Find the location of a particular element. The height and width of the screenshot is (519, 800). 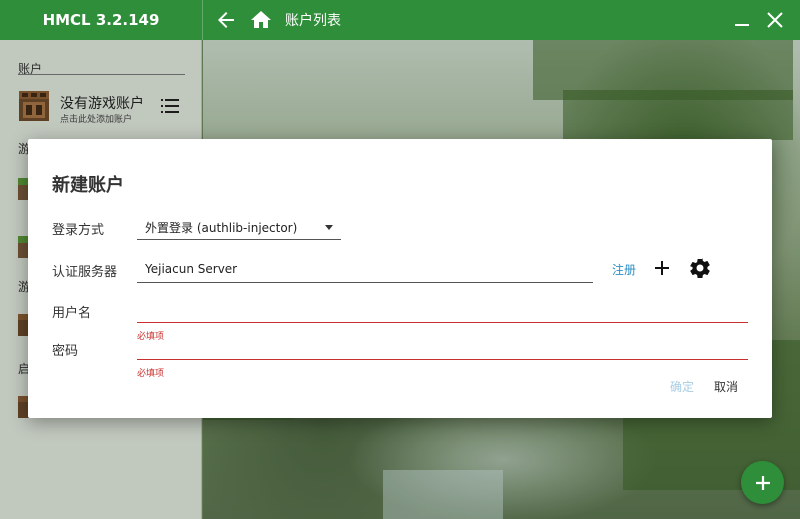

password-input is located at coordinates (442, 346).